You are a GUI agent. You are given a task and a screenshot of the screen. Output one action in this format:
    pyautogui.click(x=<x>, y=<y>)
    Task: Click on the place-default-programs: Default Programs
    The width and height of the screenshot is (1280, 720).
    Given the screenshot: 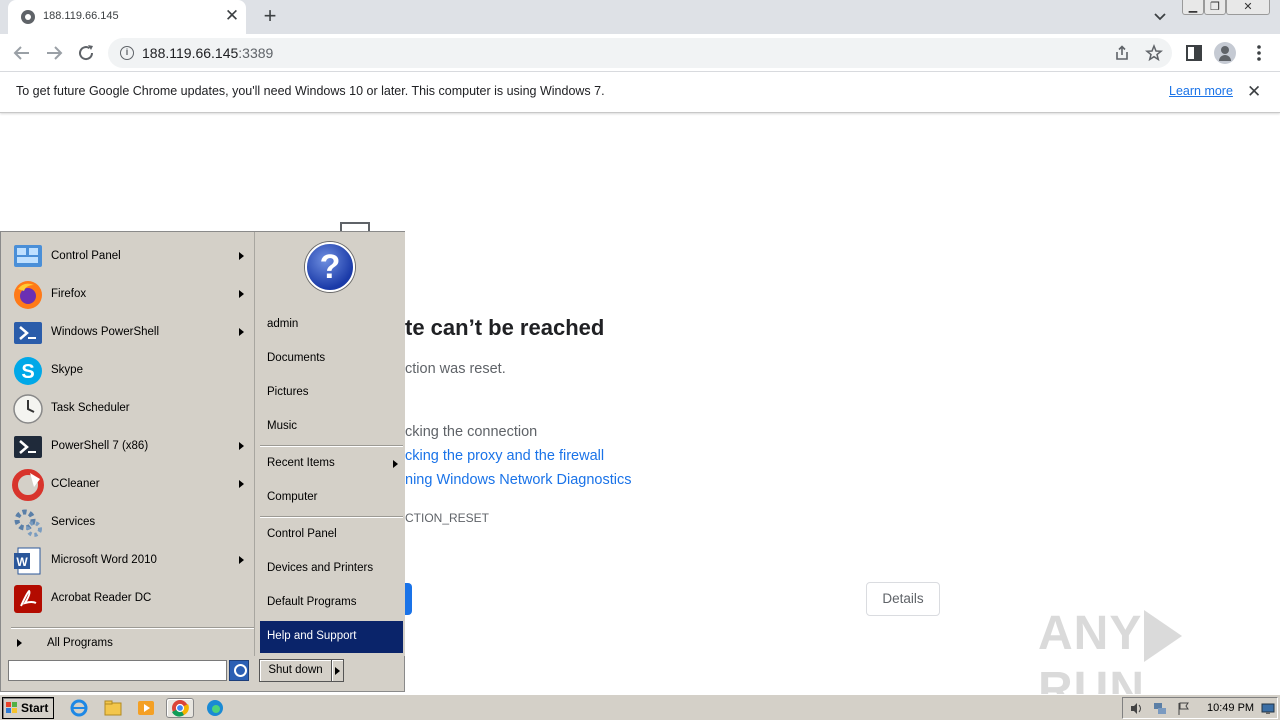 What is the action you would take?
    pyautogui.click(x=331, y=603)
    